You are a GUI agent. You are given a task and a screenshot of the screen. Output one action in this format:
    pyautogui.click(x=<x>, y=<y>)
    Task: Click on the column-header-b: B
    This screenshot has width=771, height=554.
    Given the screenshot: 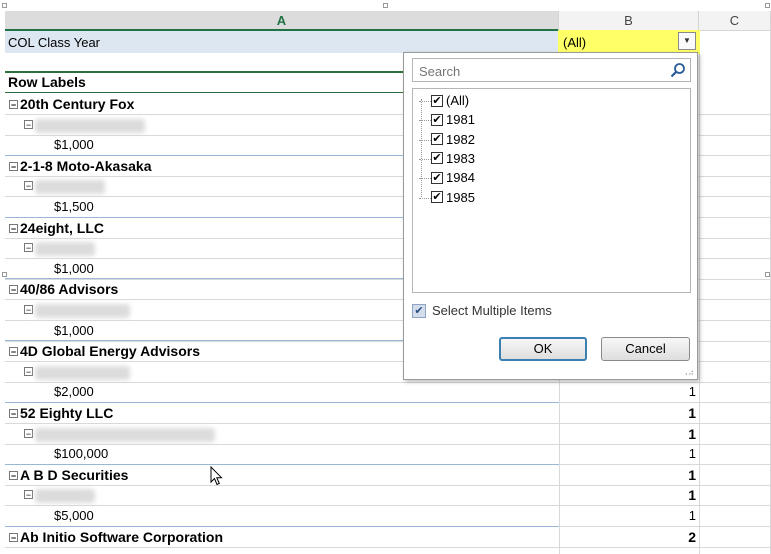 What is the action you would take?
    pyautogui.click(x=629, y=21)
    